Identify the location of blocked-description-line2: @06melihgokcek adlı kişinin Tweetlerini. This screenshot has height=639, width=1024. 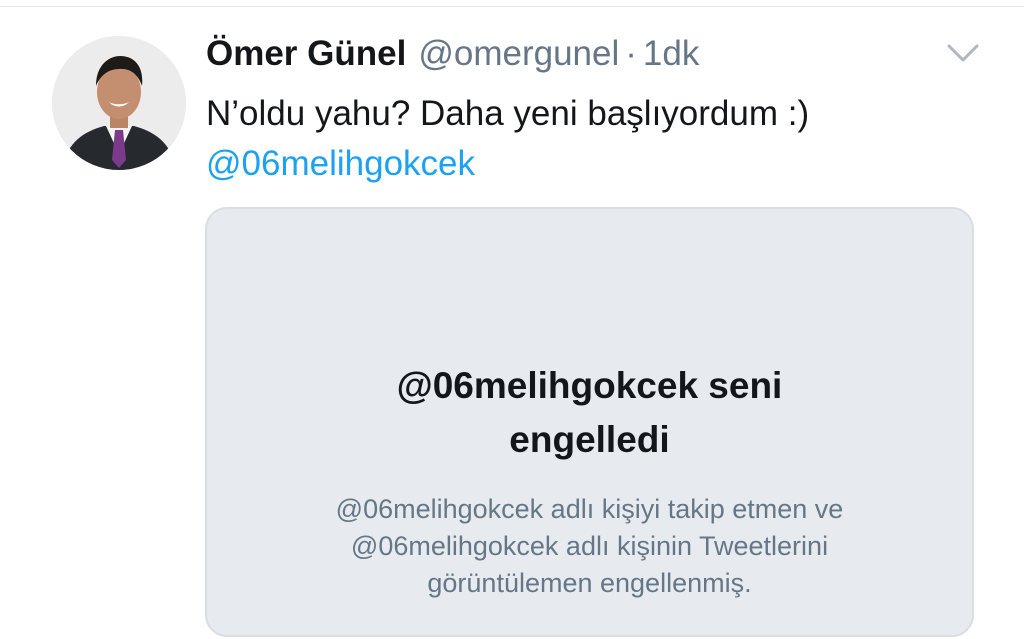
(589, 546).